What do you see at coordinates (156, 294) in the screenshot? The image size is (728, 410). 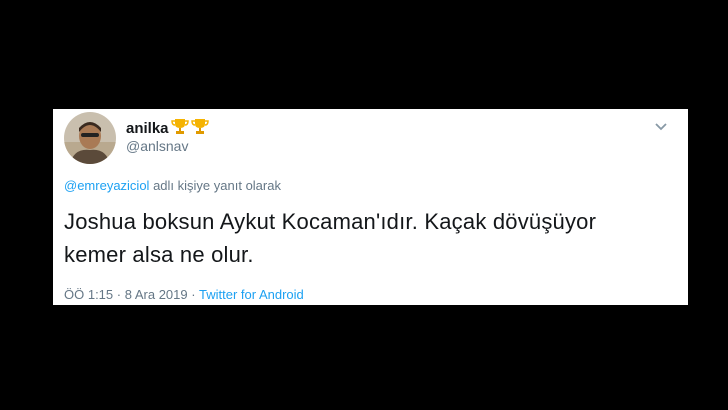 I see `tweet-date: 8 Ara 2019` at bounding box center [156, 294].